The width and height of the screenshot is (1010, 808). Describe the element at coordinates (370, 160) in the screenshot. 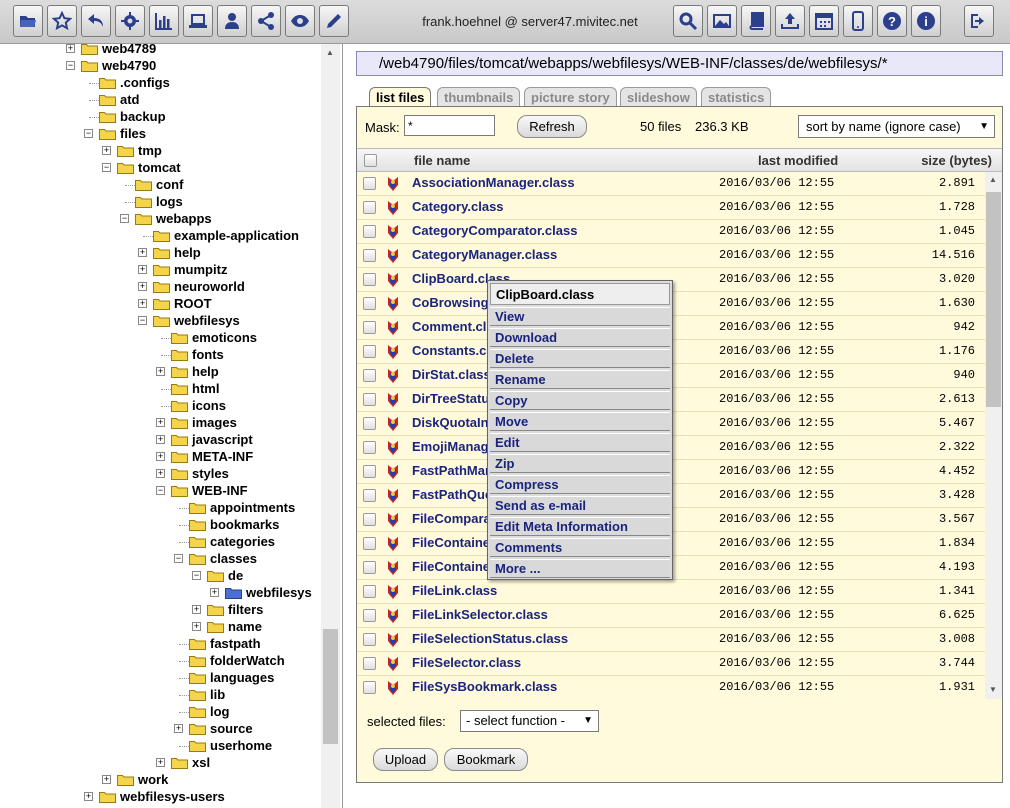

I see `select-all-checkbox` at that location.